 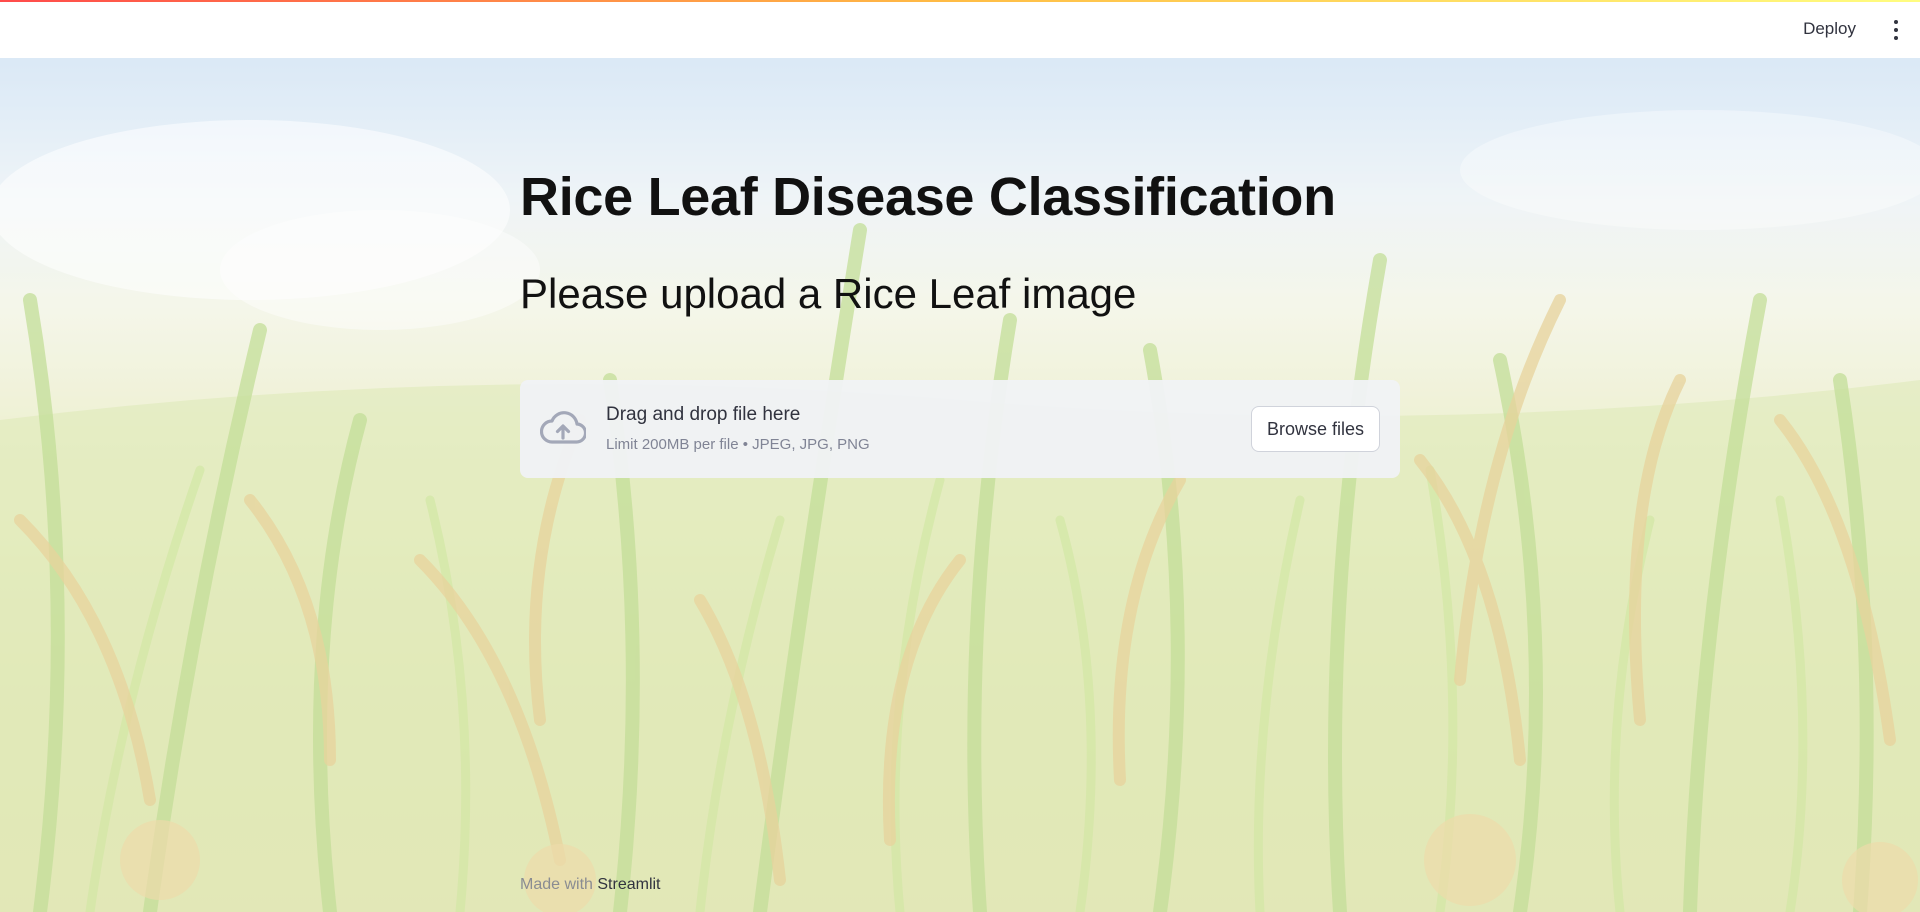 I want to click on kebab-menu-icon, so click(x=1896, y=30).